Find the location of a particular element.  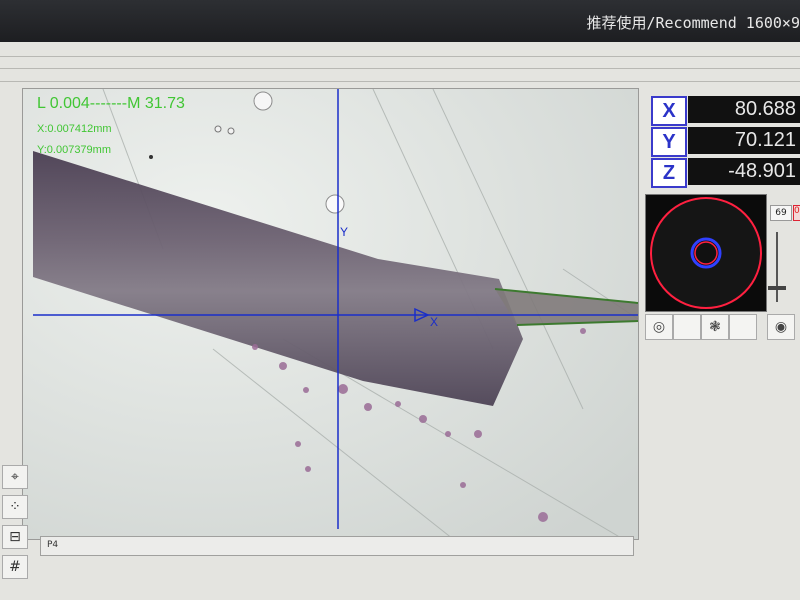

x-axis-value: 80.688 is located at coordinates (744, 109).